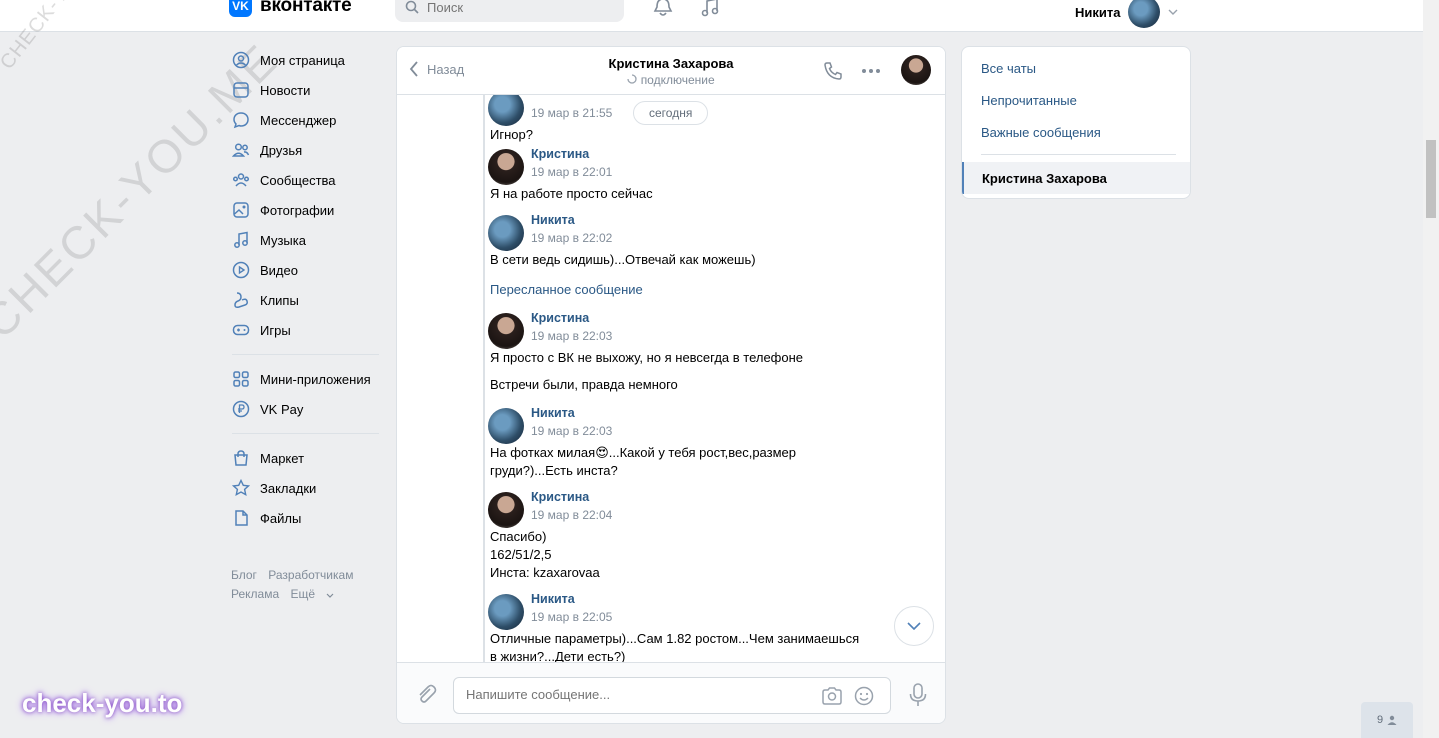  I want to click on apps-icon, so click(241, 379).